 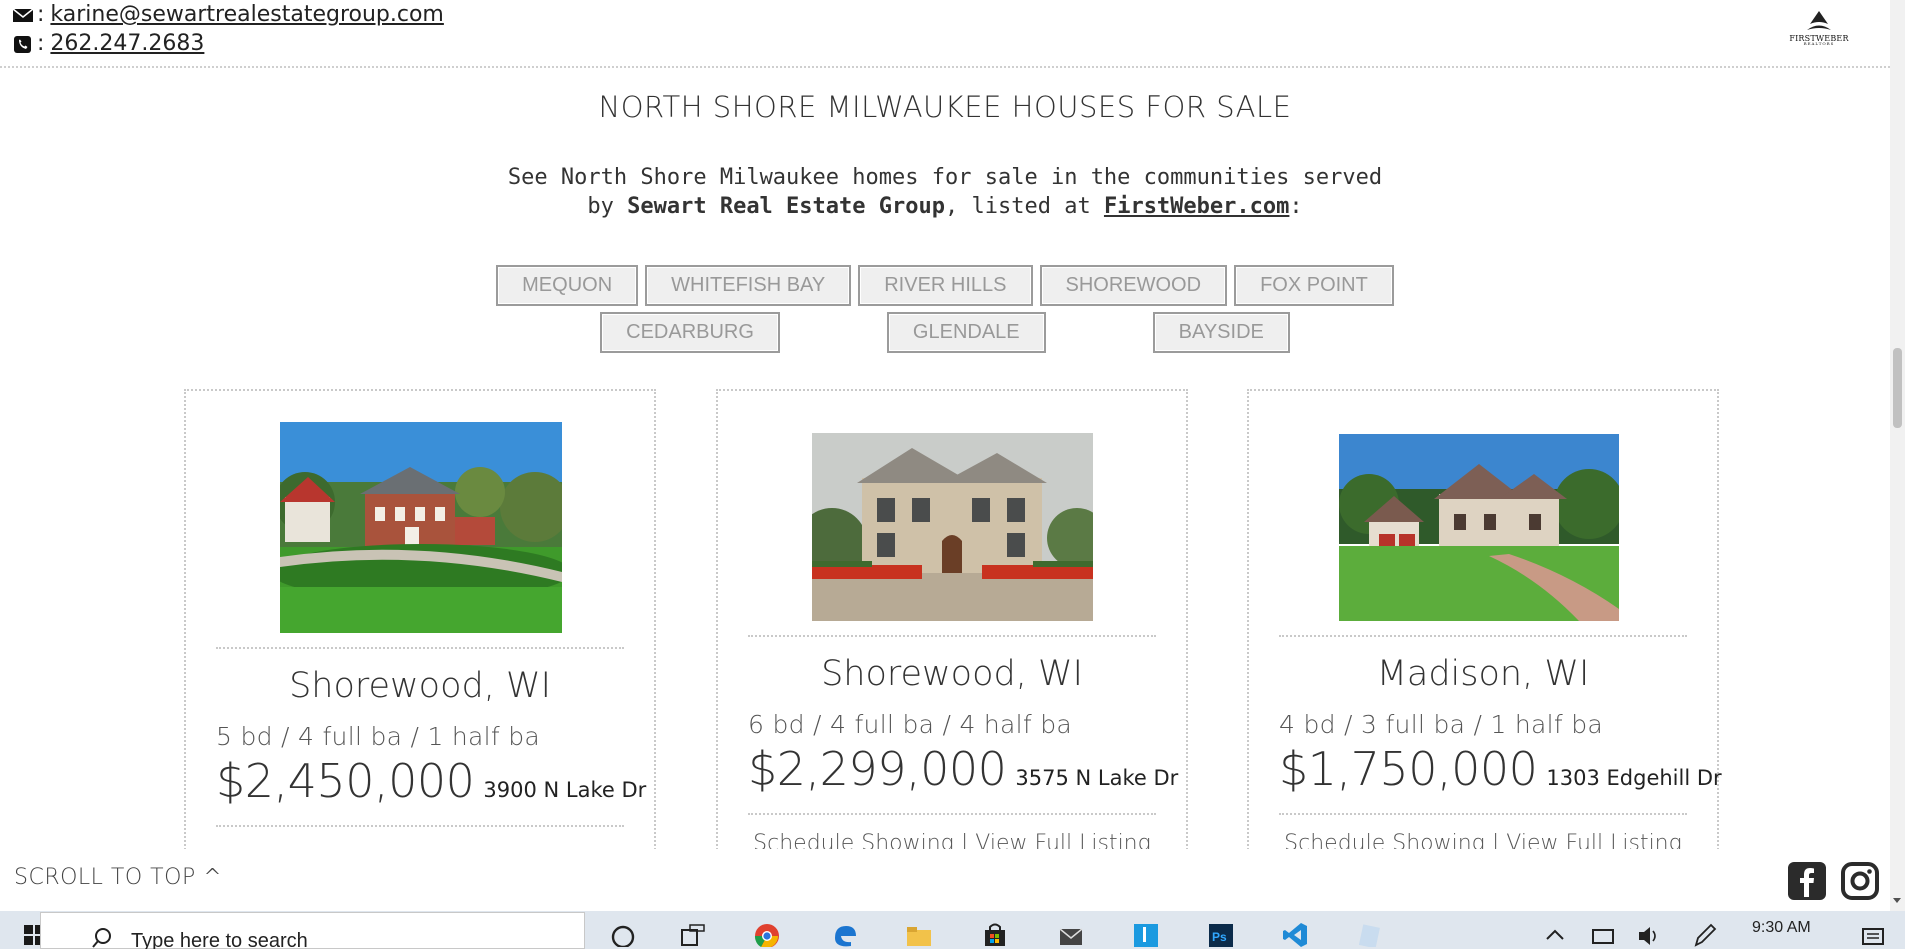 What do you see at coordinates (1370, 934) in the screenshot?
I see `notepad-icon` at bounding box center [1370, 934].